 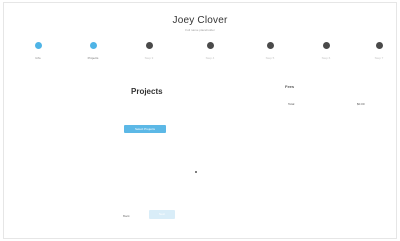 What do you see at coordinates (270, 51) in the screenshot?
I see `step-5: Step 5` at bounding box center [270, 51].